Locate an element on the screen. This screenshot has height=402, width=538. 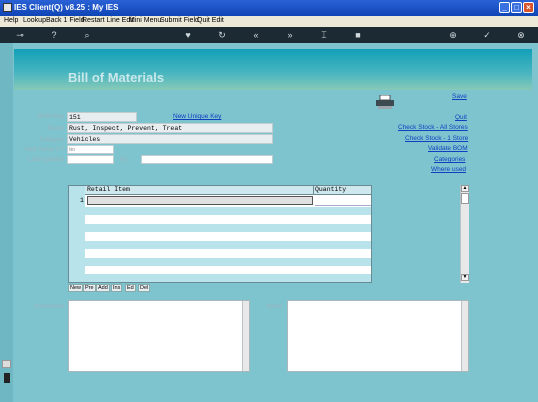
minimize-icon: _ is located at coordinates (504, 7).